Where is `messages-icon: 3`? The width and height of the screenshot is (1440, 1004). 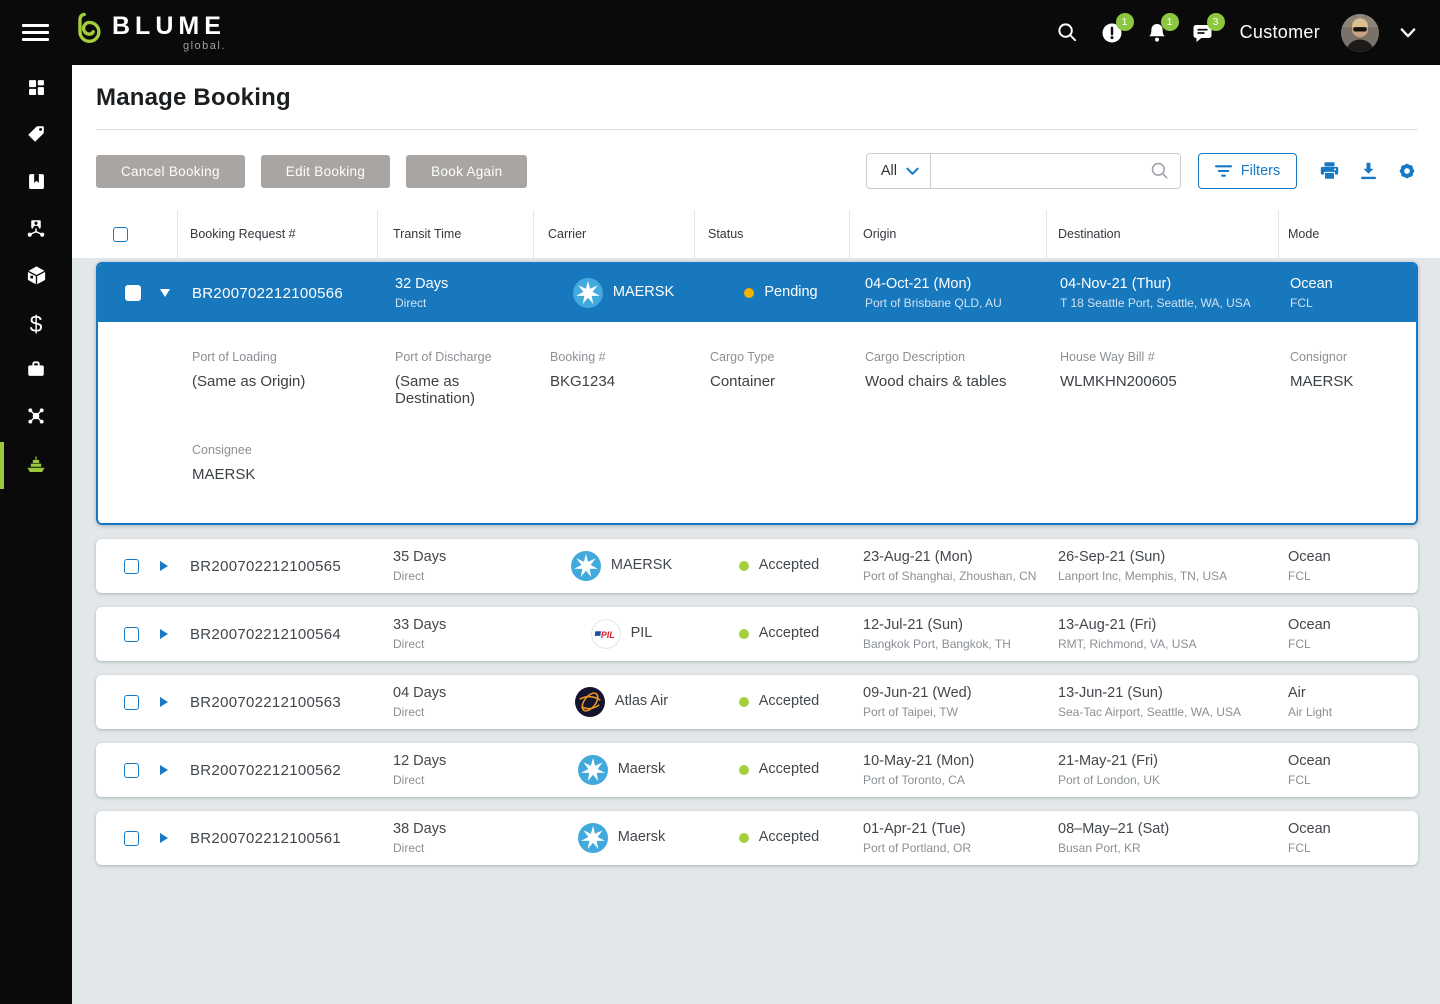 messages-icon: 3 is located at coordinates (1207, 28).